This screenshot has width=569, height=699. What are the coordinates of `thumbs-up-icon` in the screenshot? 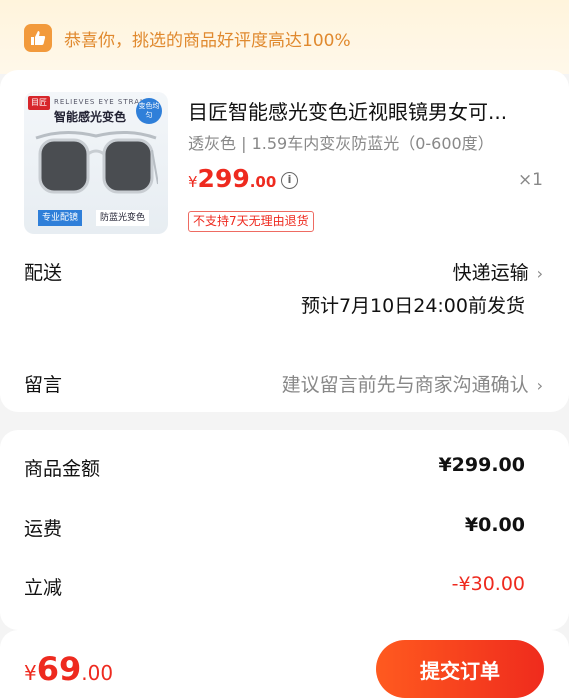 It's located at (38, 38).